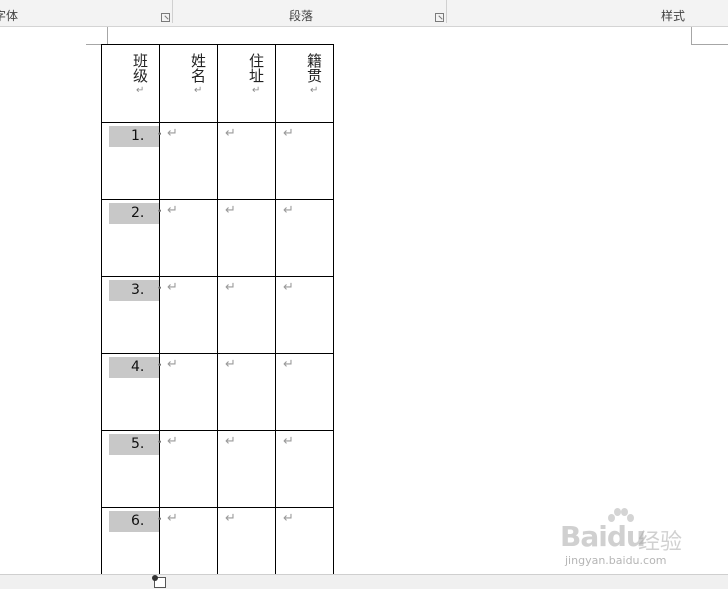  Describe the element at coordinates (439, 17) in the screenshot. I see `paragraph-dialog-launcher-icon` at that location.